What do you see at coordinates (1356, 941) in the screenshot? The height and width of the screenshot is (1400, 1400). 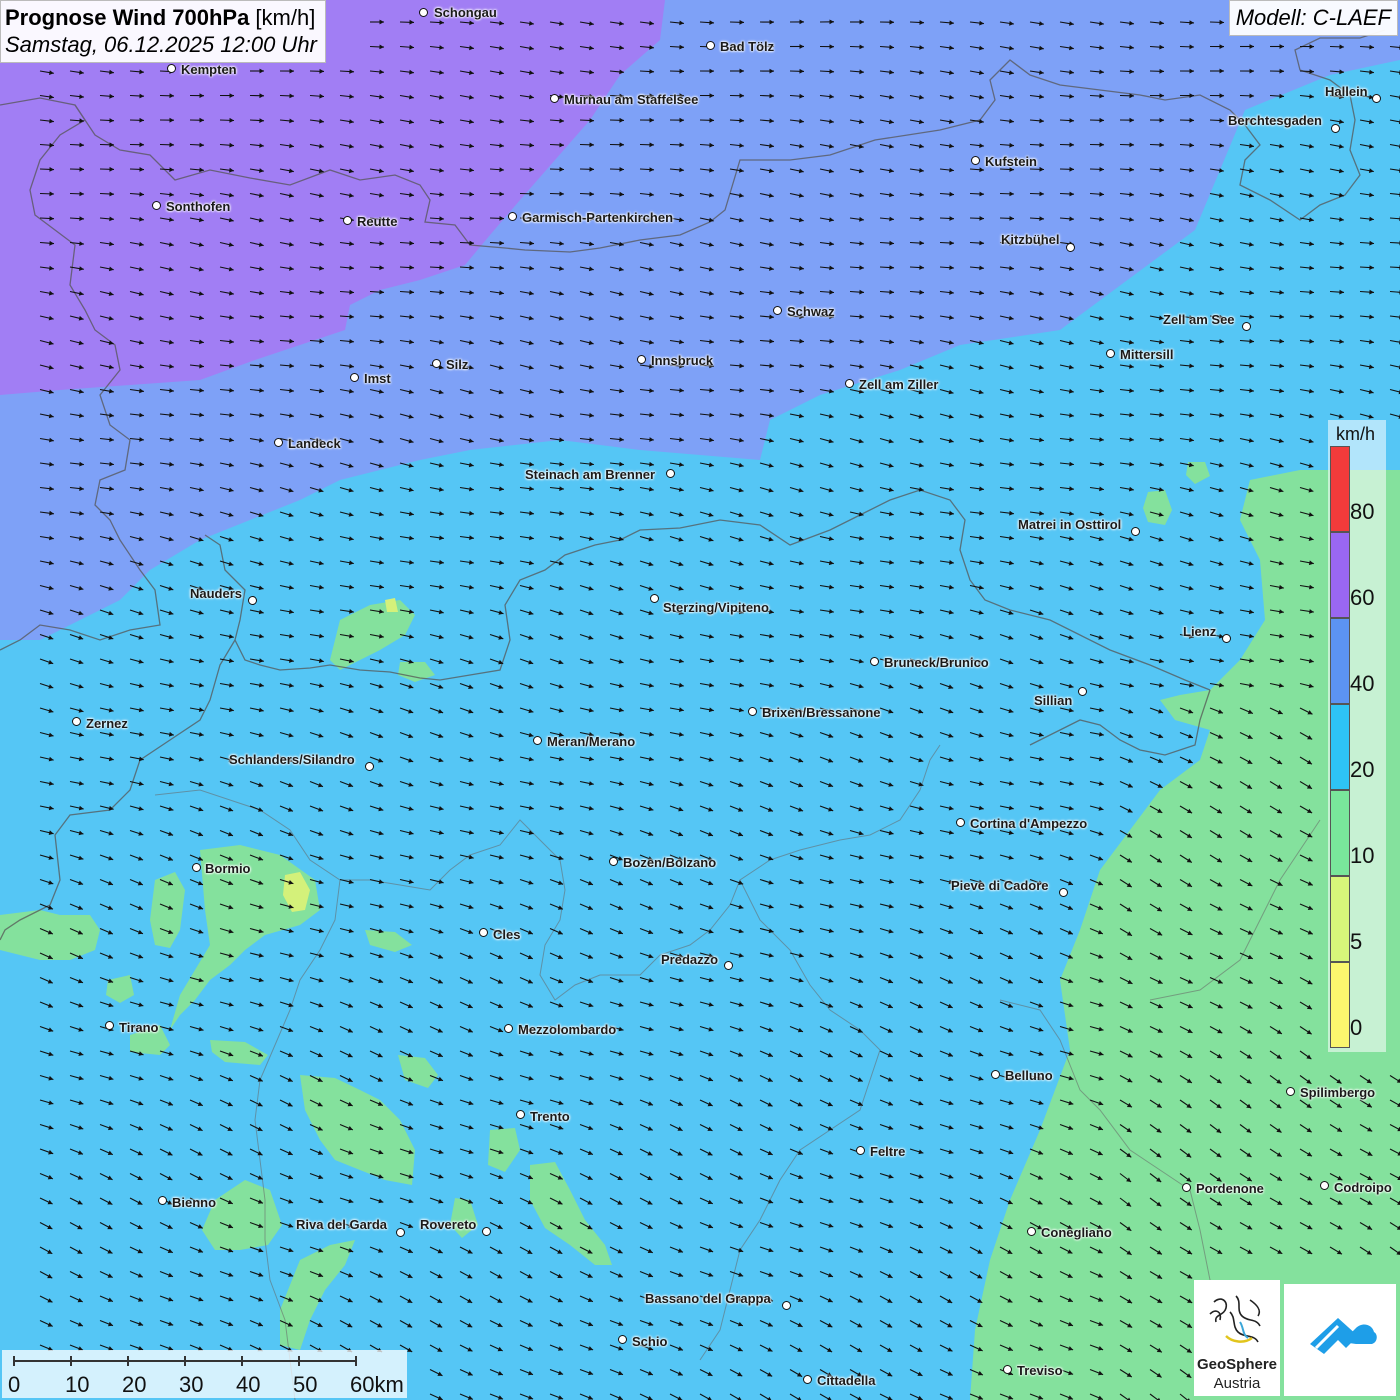 I see `legend-label: 5` at bounding box center [1356, 941].